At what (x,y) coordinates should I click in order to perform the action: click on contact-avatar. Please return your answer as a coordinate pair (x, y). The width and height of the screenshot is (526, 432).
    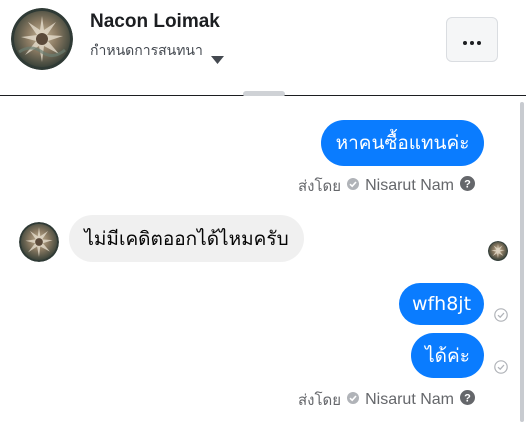
    Looking at the image, I should click on (42, 39).